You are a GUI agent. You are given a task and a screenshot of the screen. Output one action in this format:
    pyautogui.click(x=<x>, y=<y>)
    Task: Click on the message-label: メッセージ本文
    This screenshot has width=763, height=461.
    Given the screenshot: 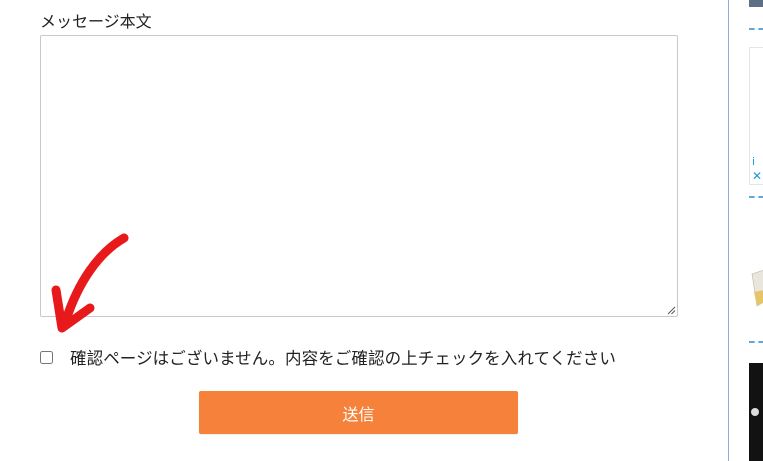 What is the action you would take?
    pyautogui.click(x=96, y=21)
    